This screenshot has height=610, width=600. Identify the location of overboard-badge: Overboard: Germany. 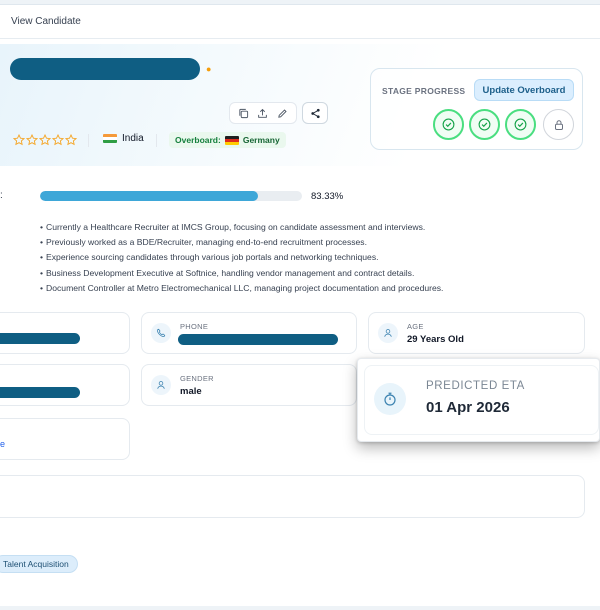
(227, 140).